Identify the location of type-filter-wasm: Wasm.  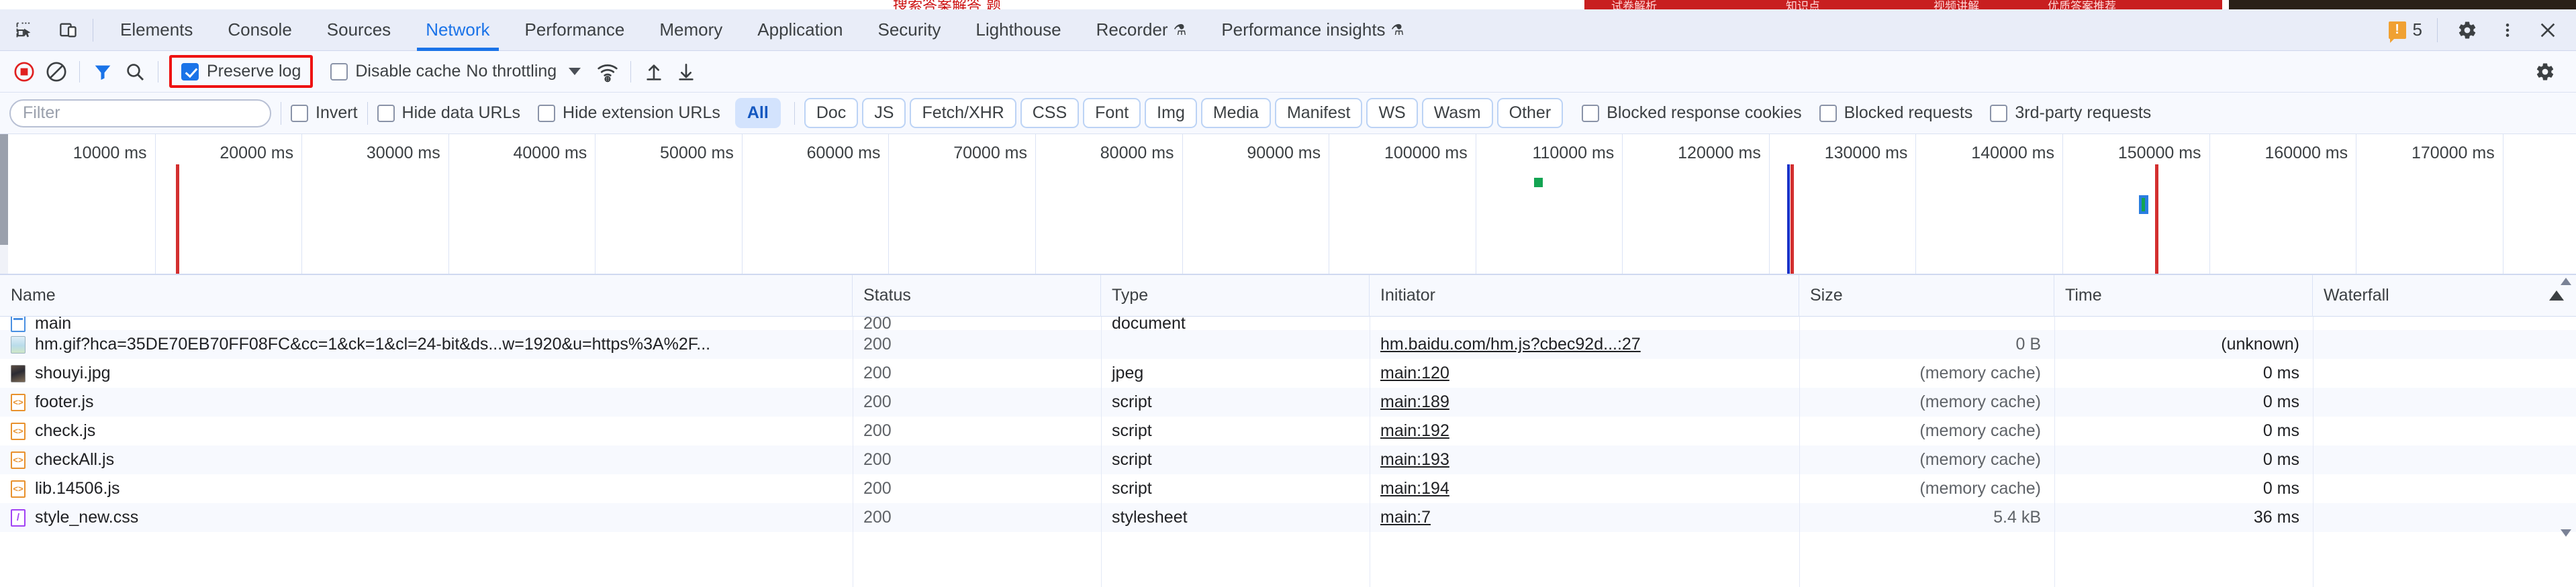
(1457, 113).